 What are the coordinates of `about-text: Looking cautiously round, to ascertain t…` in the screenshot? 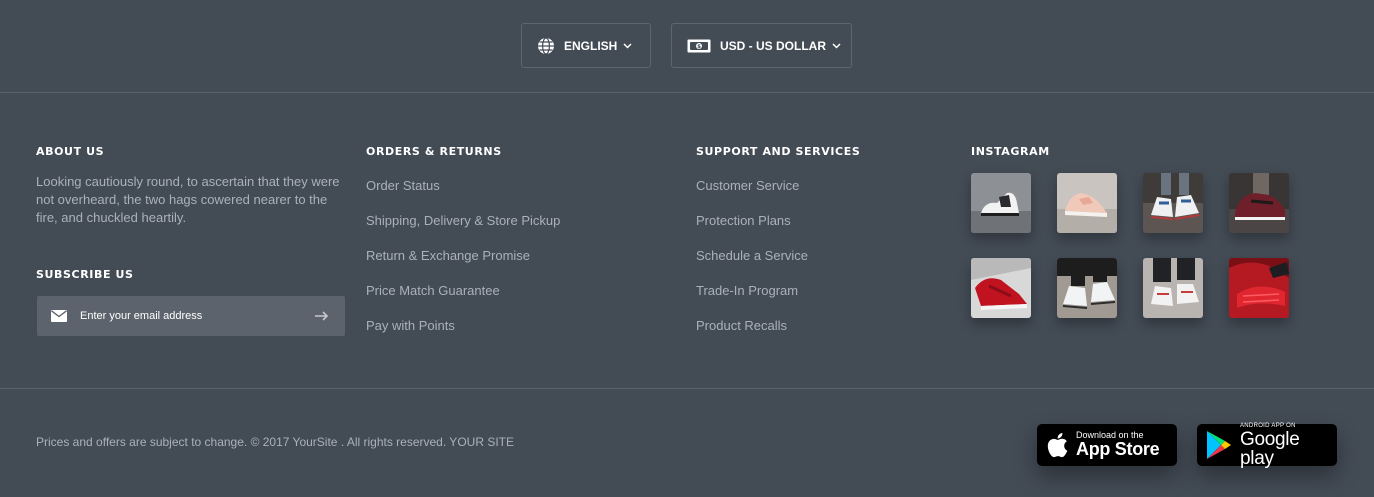 It's located at (188, 199).